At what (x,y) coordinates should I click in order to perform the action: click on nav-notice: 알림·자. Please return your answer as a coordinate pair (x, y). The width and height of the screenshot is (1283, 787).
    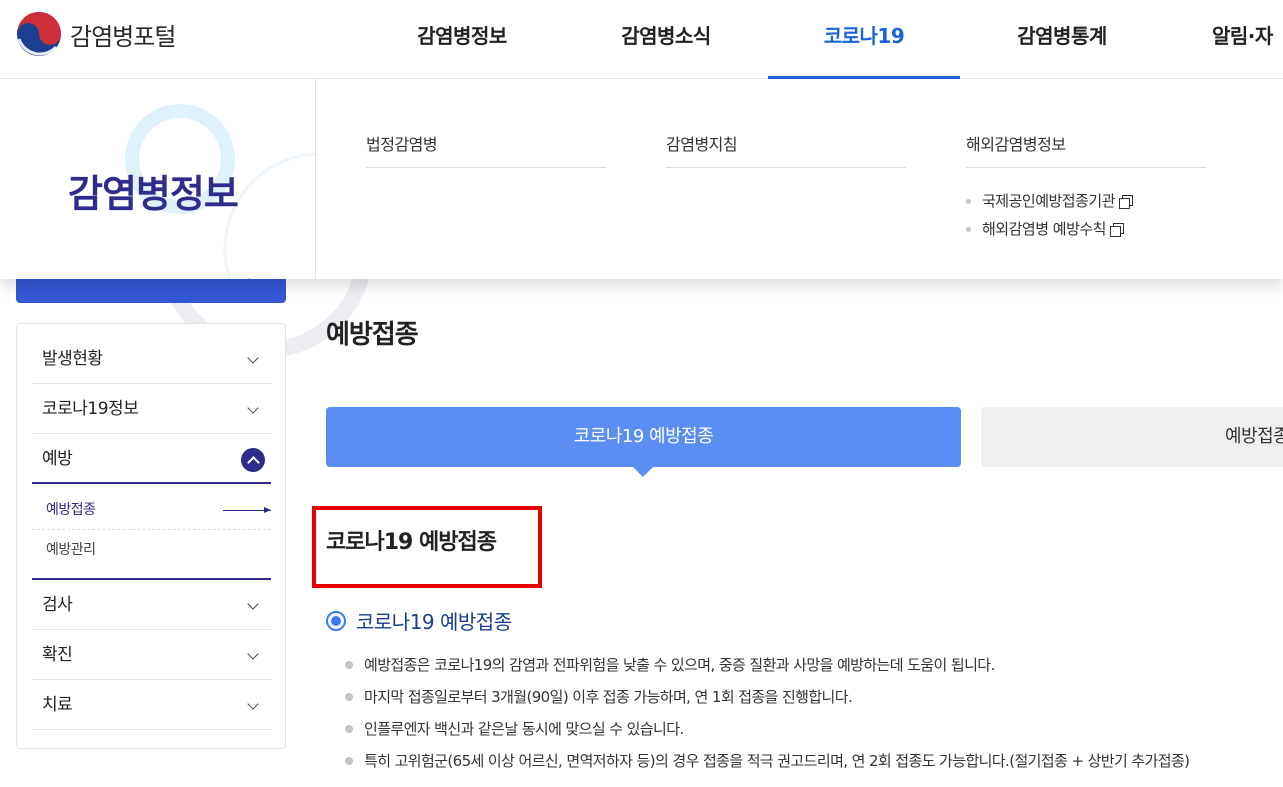
    Looking at the image, I should click on (1247, 39).